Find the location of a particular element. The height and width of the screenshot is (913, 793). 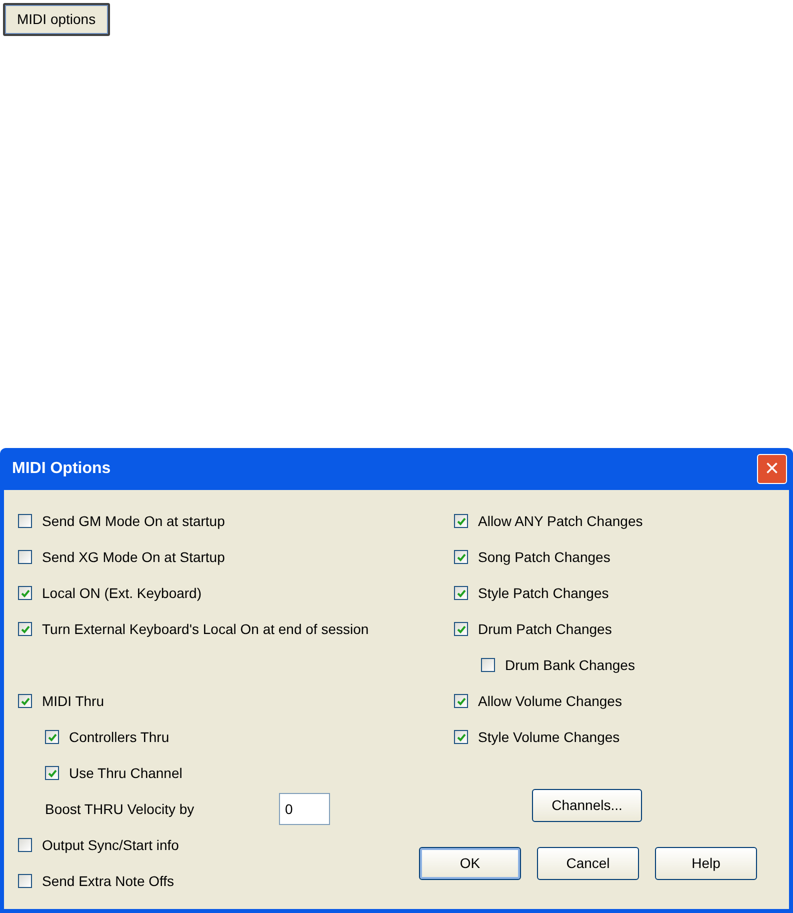

checkbox-label: Controllers Thru is located at coordinates (119, 737).